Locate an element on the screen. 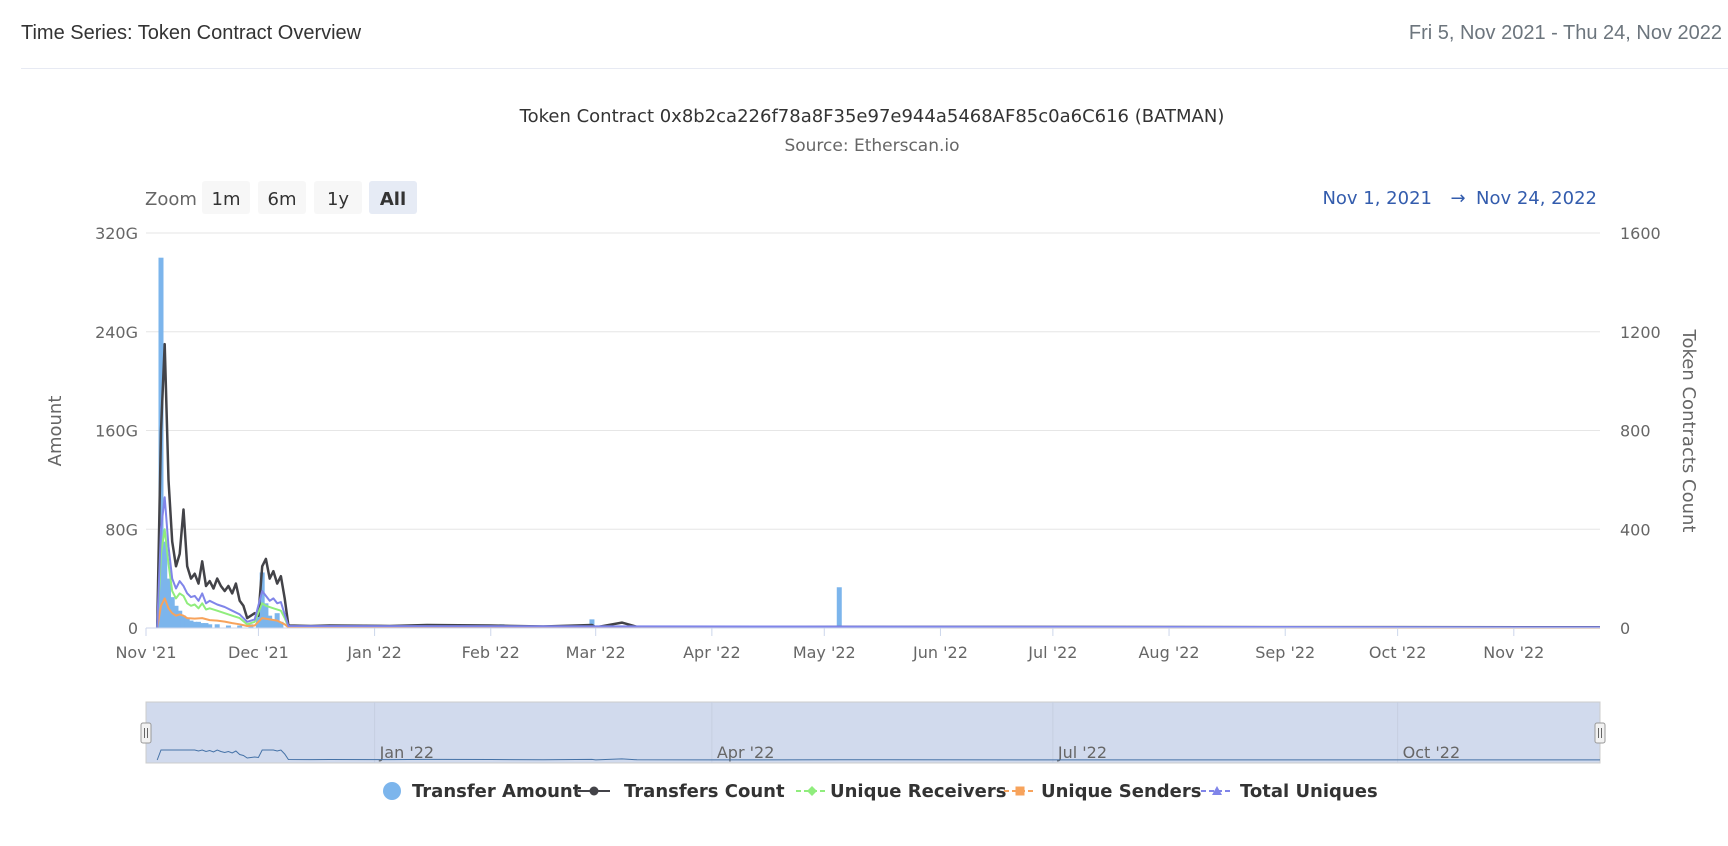 This screenshot has height=846, width=1728. navigator-tick-label: Jul '22 is located at coordinates (1082, 752).